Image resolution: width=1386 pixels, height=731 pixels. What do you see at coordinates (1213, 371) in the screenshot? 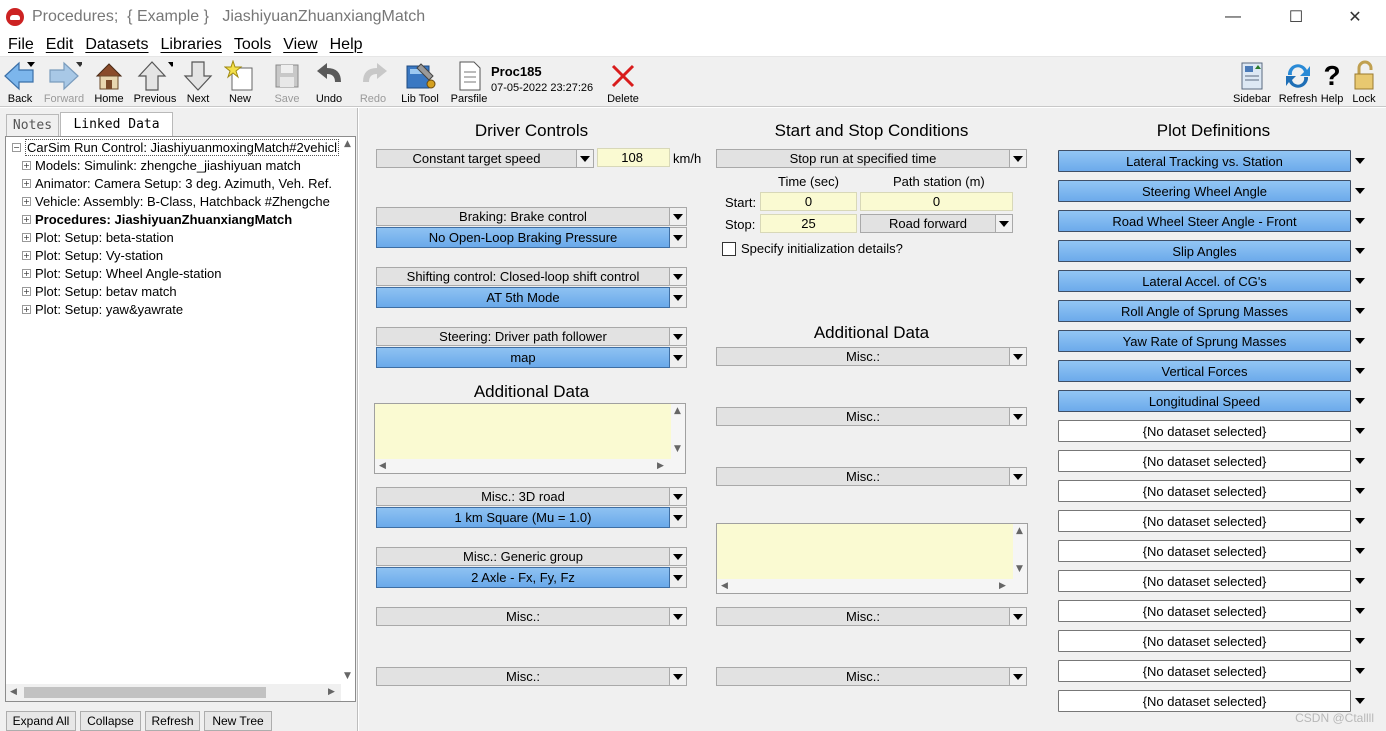
I see `plot-definition-dropdown: Vertical Forces` at bounding box center [1213, 371].